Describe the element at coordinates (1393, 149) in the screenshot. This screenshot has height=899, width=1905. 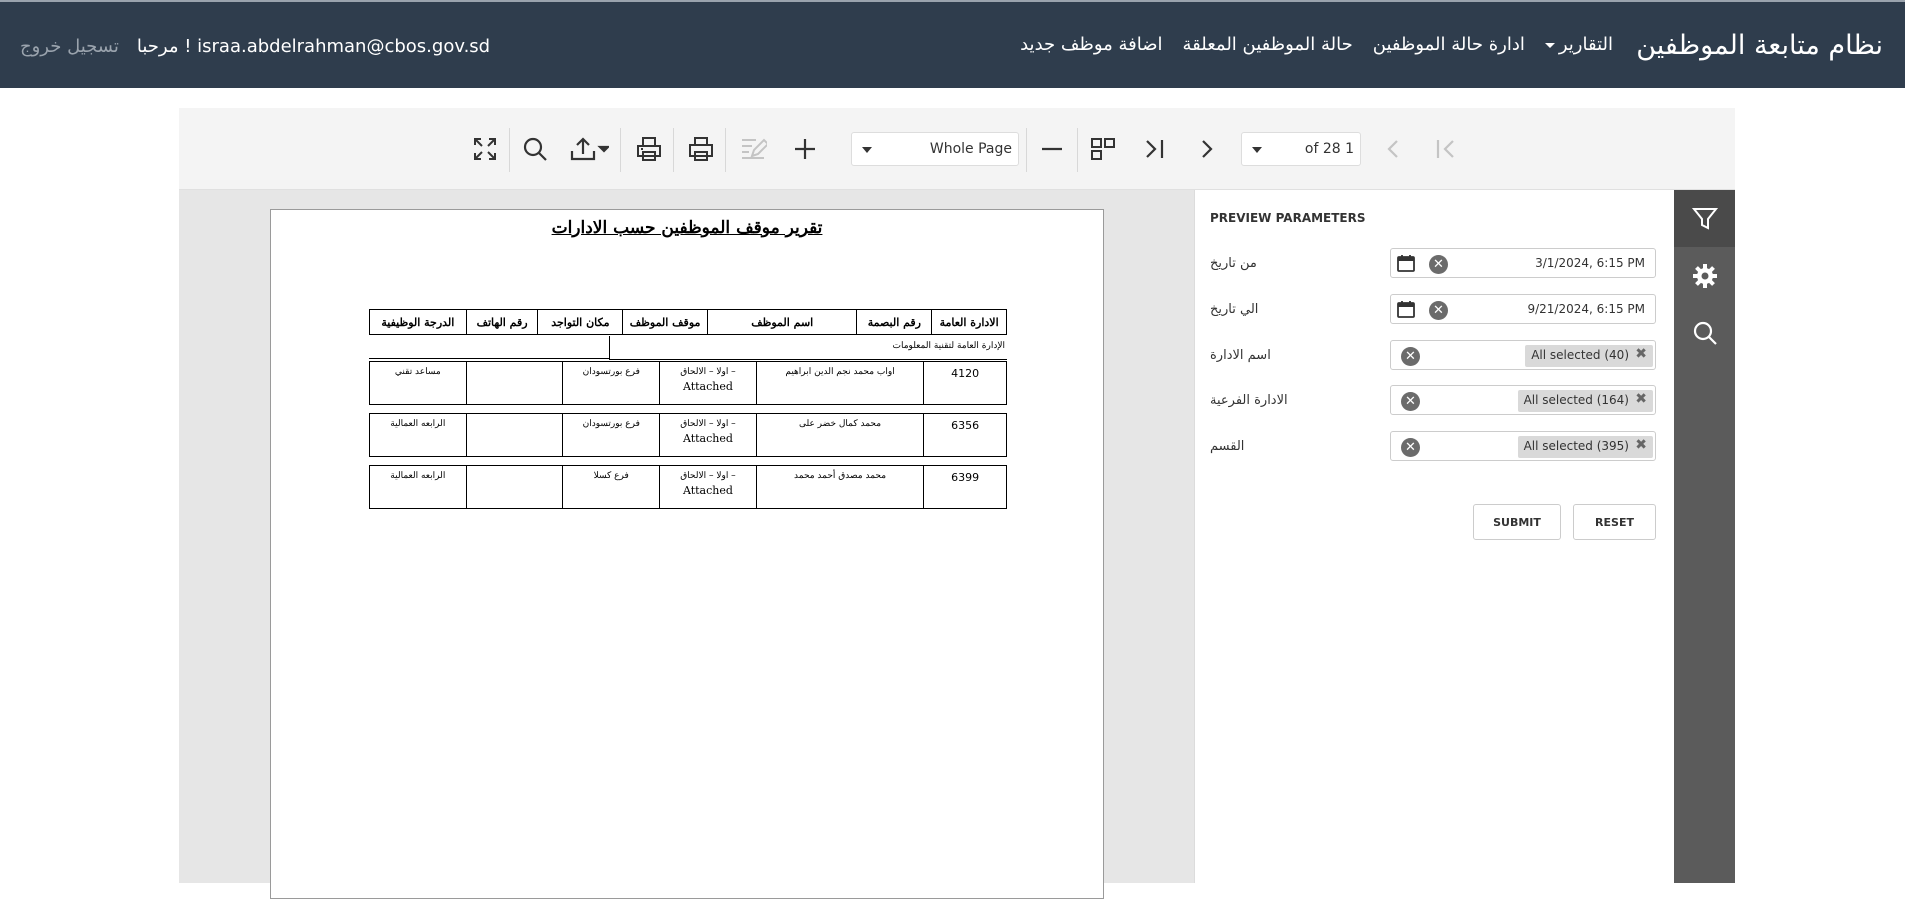
I see `previous-page-icon` at that location.